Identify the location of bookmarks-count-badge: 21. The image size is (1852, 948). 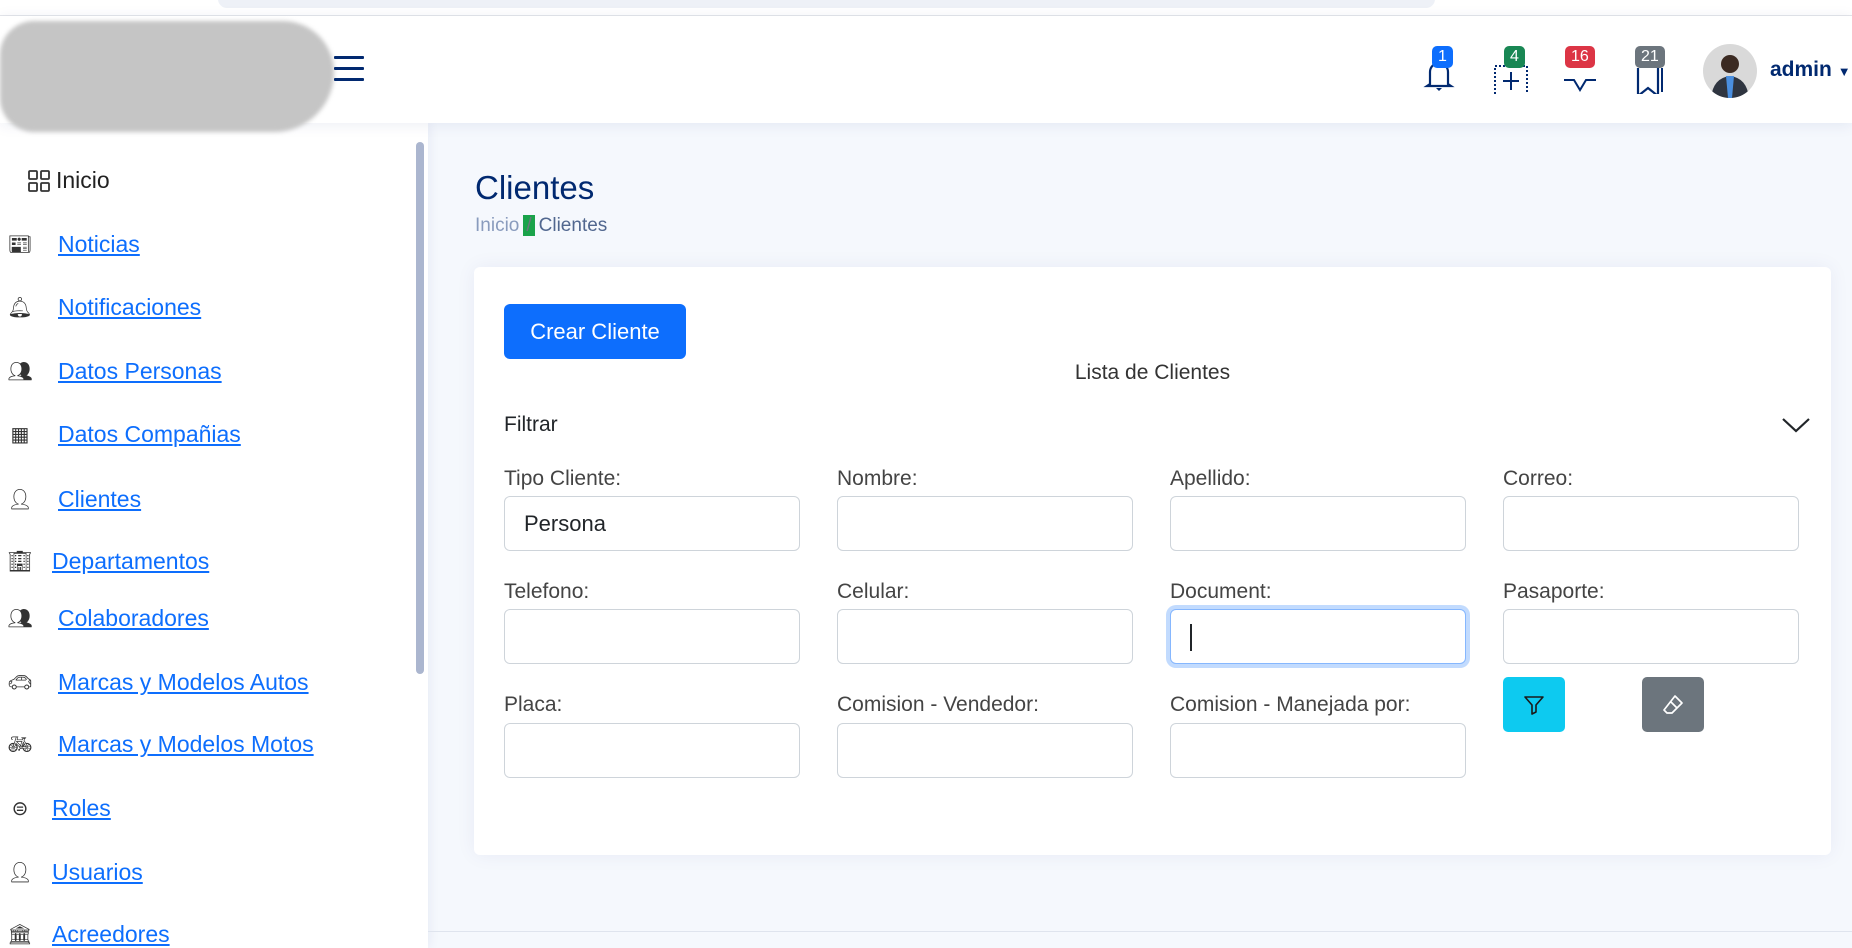
(1650, 57).